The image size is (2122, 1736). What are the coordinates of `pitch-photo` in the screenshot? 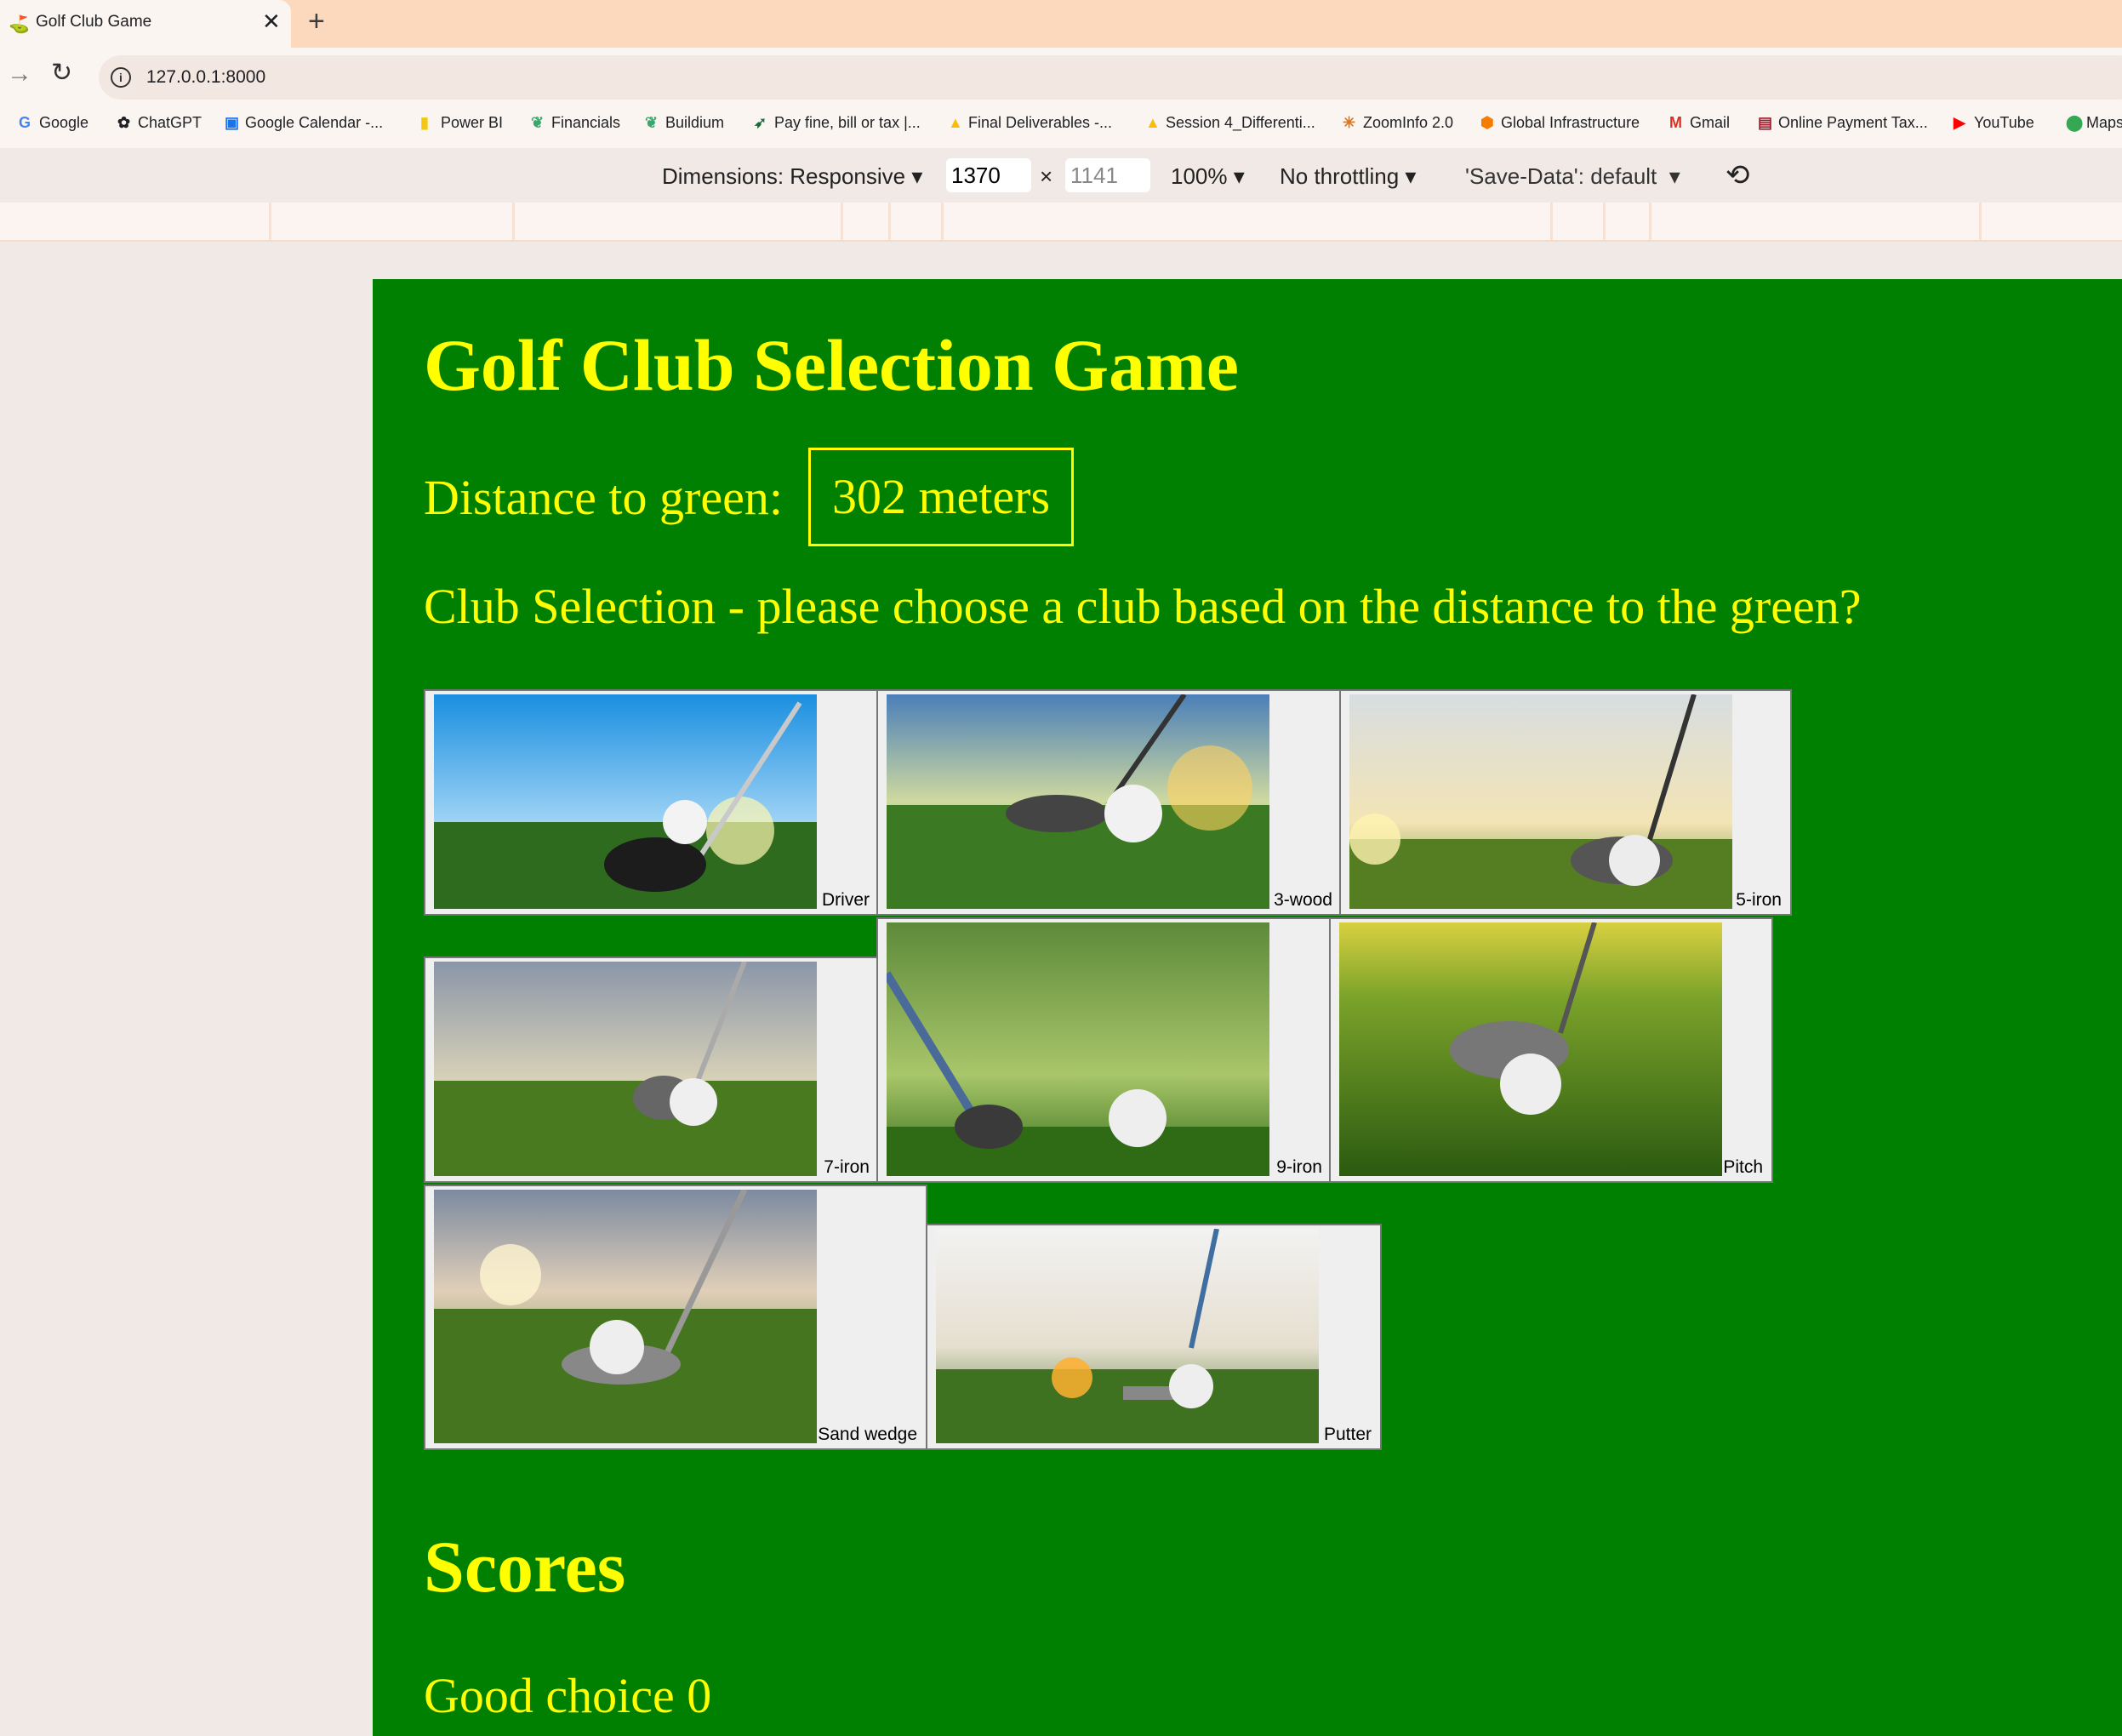 It's located at (1530, 1049).